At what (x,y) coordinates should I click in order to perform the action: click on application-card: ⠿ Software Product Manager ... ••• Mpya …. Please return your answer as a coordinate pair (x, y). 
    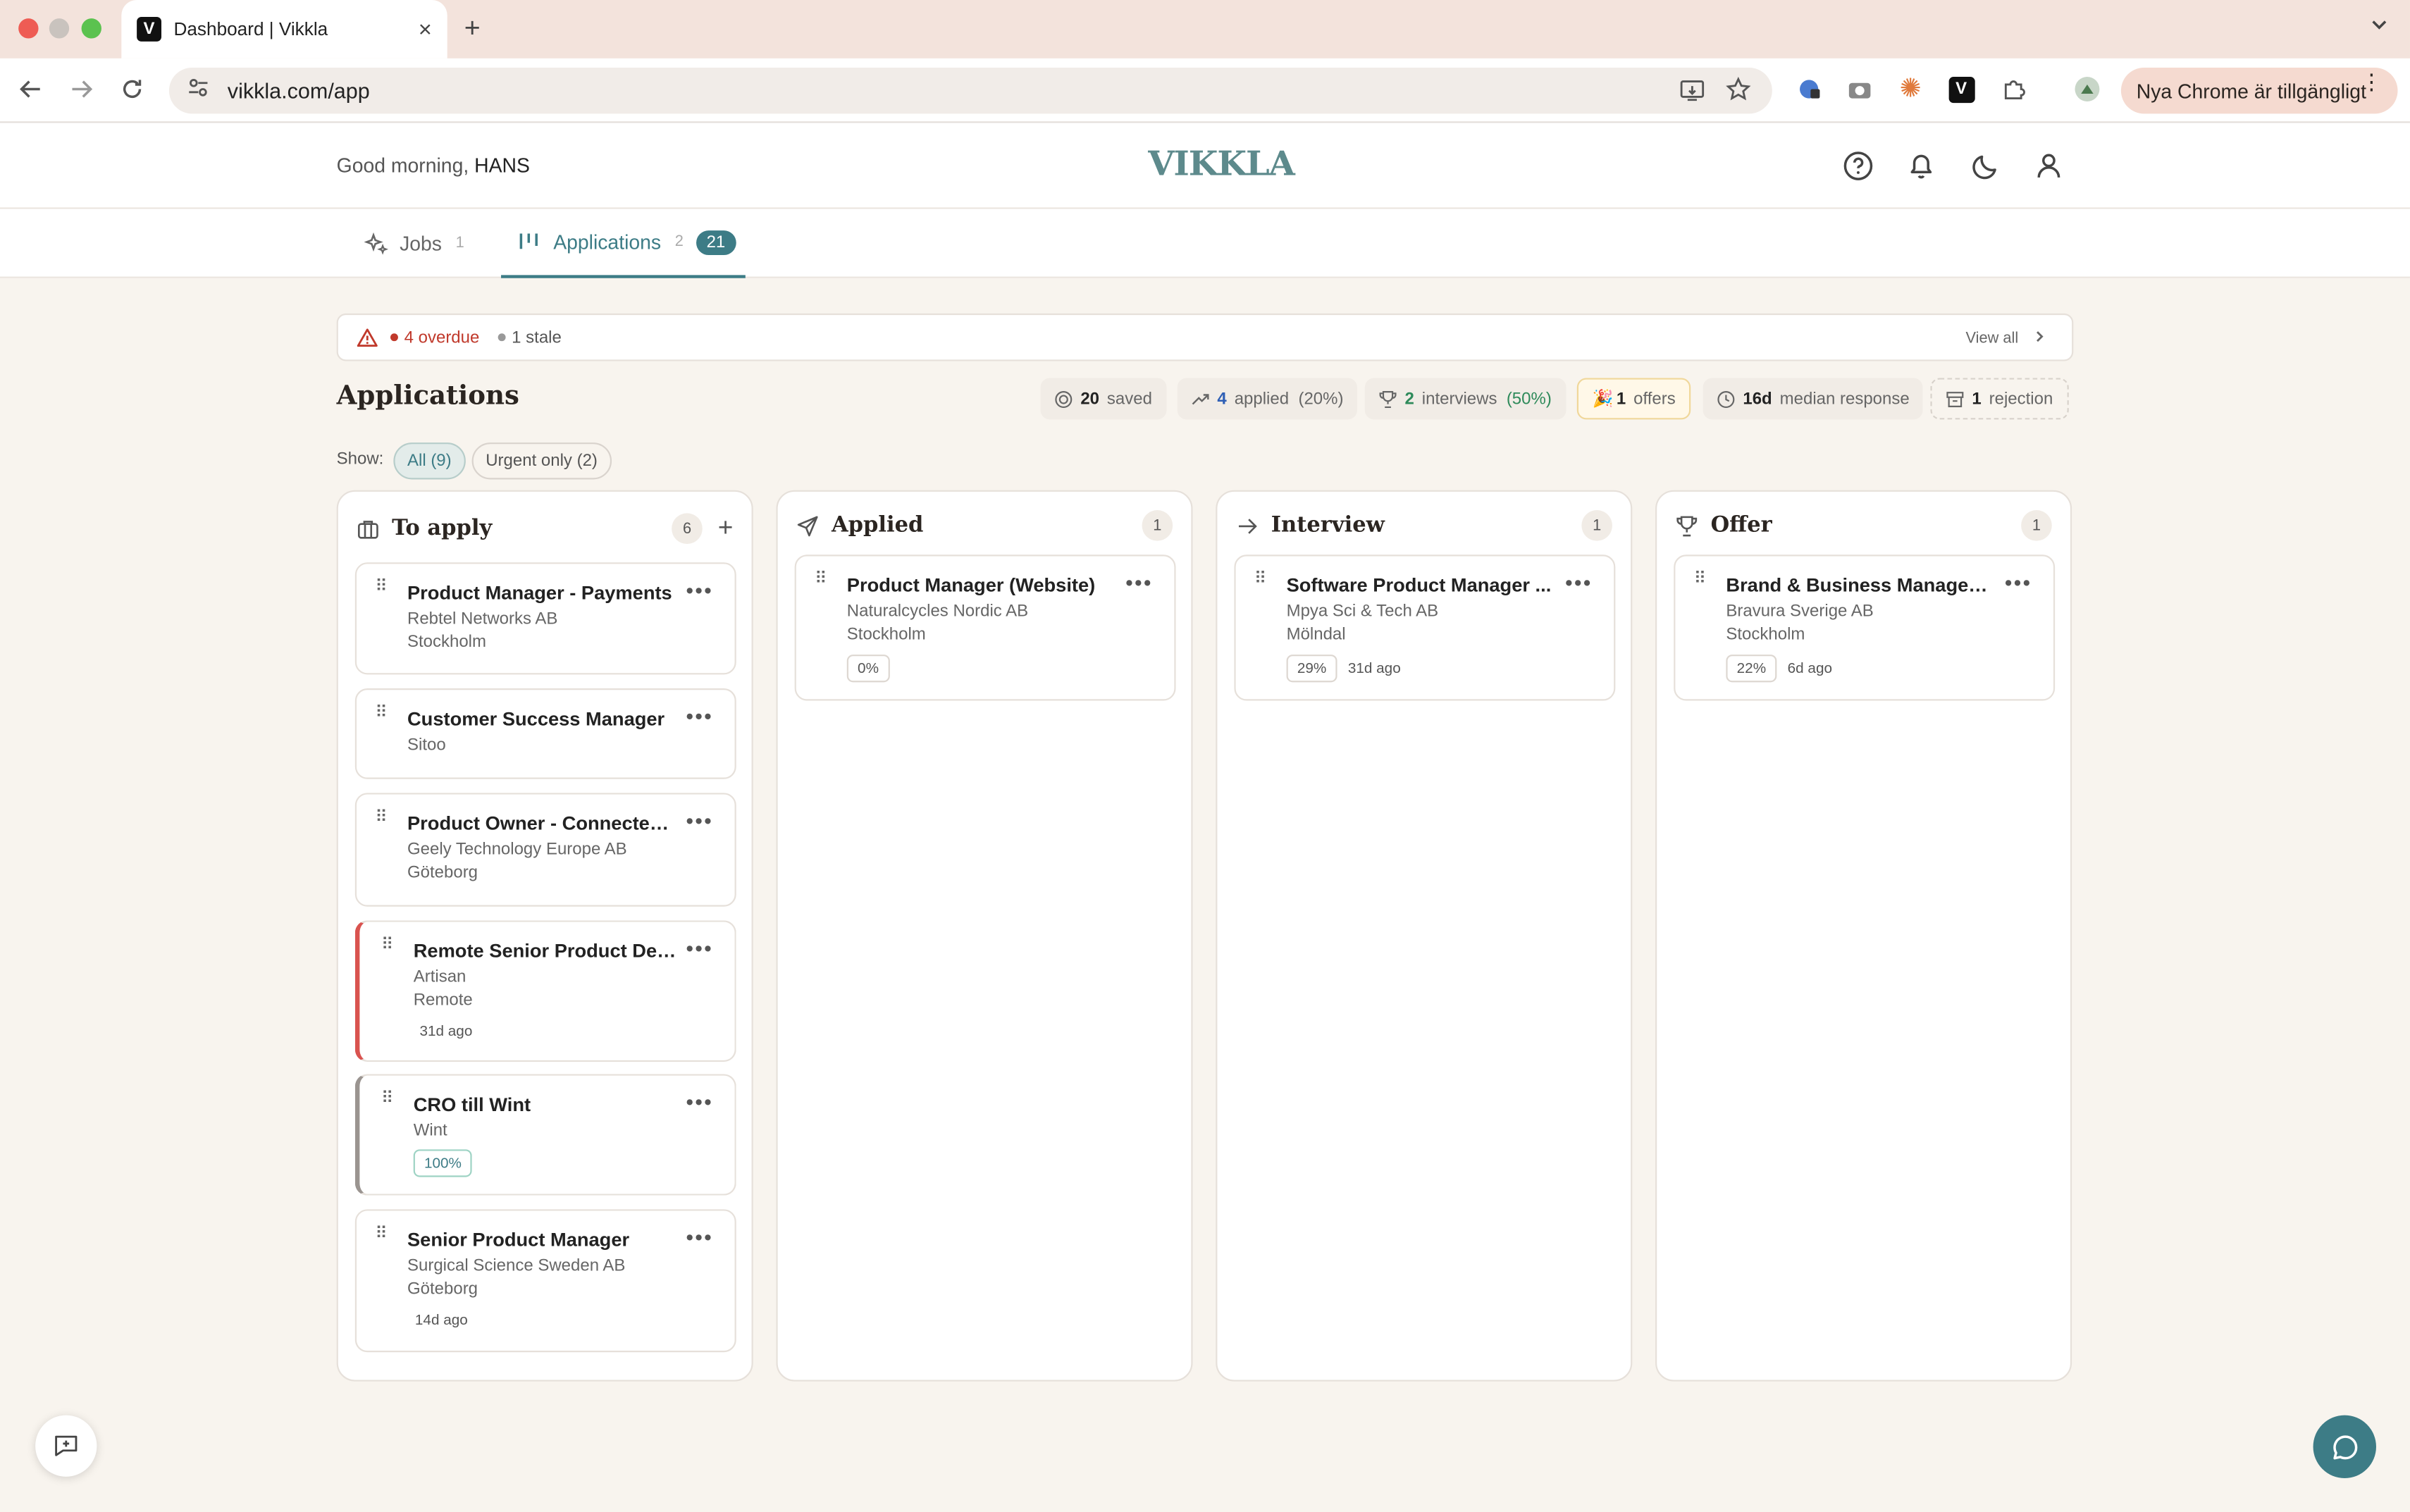
    Looking at the image, I should click on (1425, 627).